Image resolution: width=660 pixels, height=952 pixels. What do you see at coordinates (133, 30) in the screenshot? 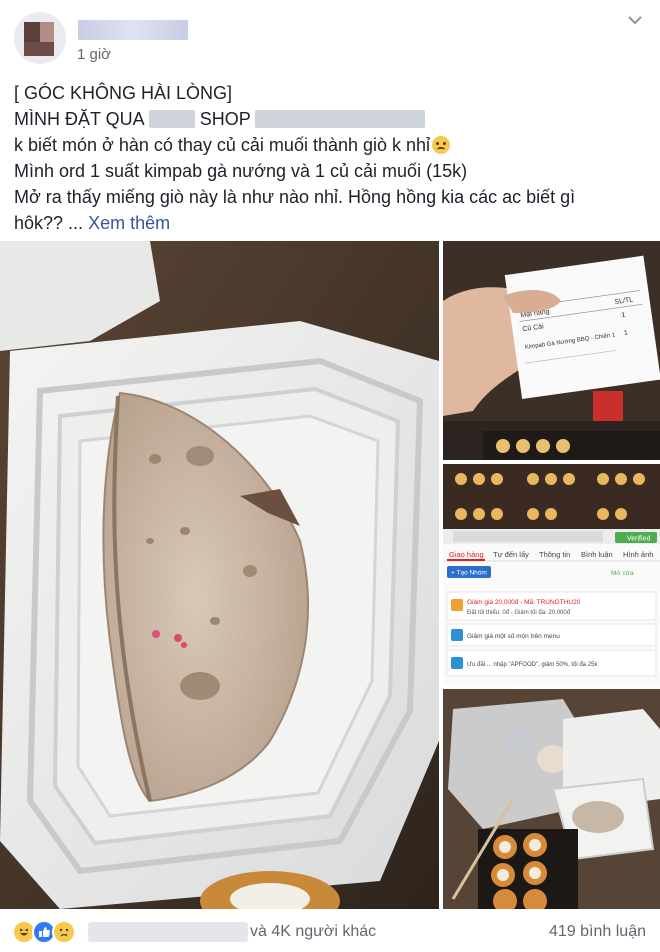
I see `author-name-blurred` at bounding box center [133, 30].